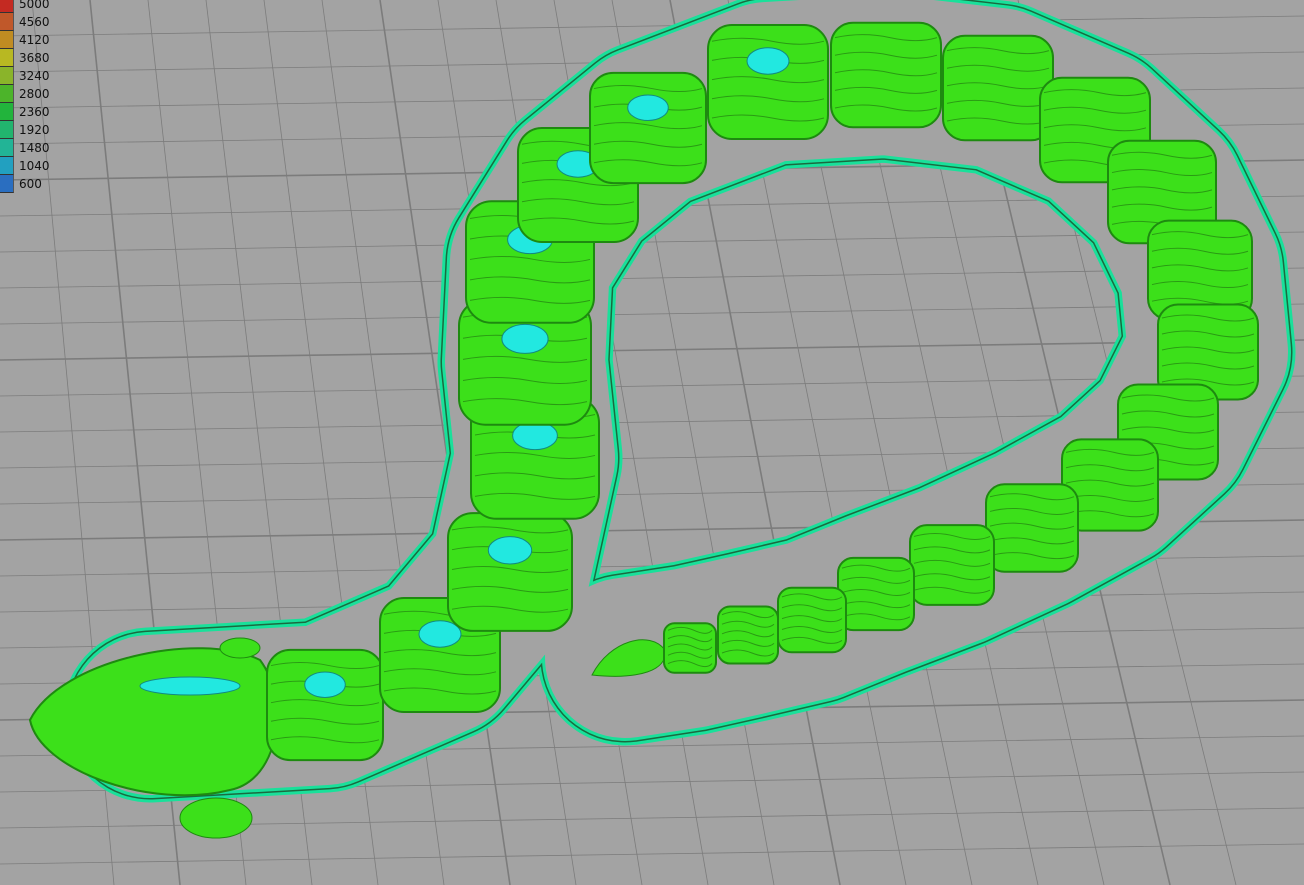 This screenshot has width=1304, height=885. I want to click on legend-item: 2360, so click(25, 112).